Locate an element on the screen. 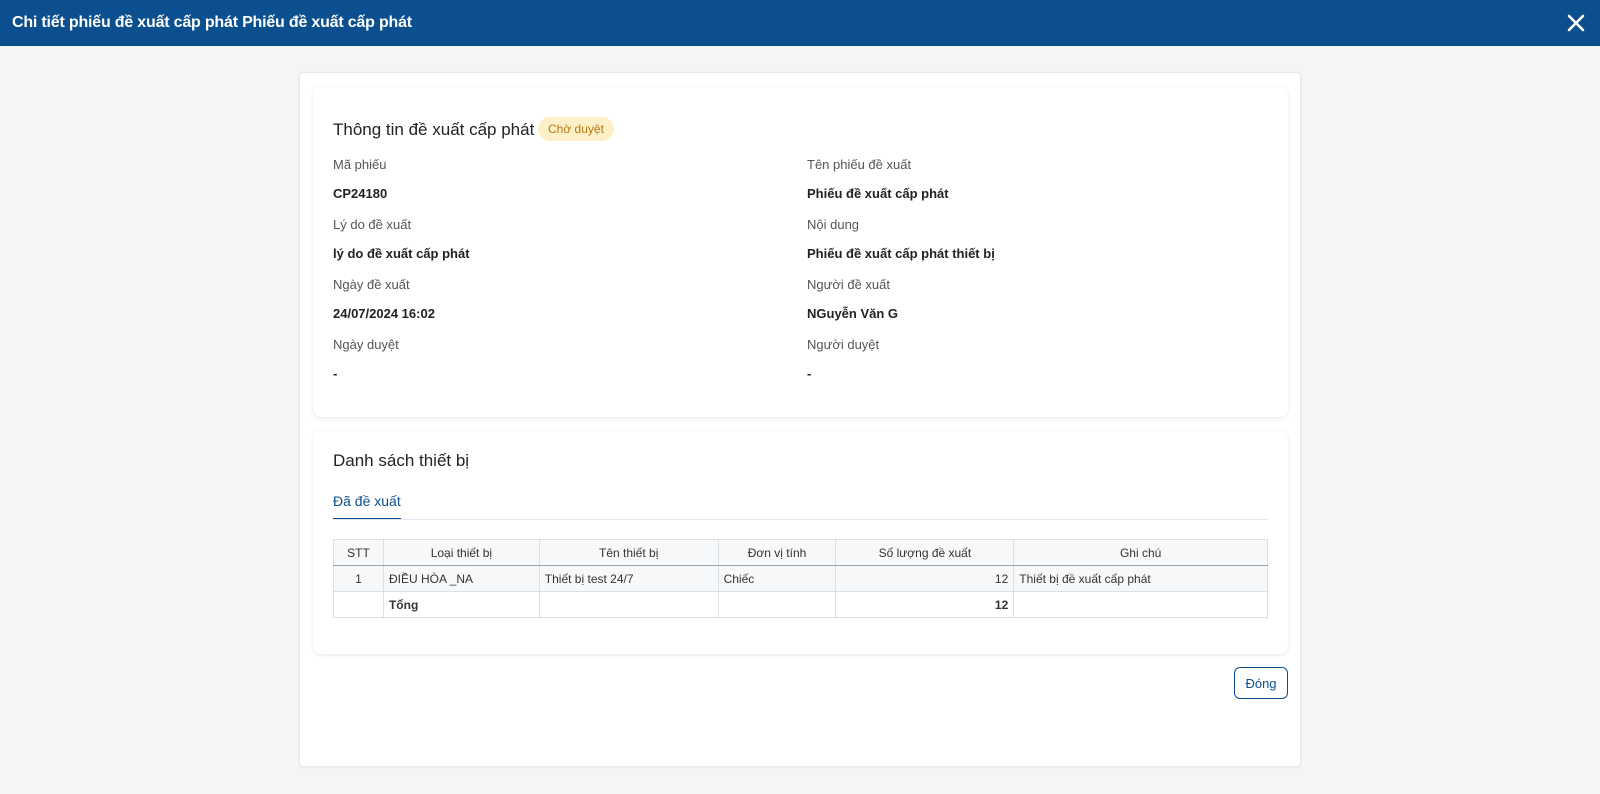  ma-phieu-label: Mã phiếu is located at coordinates (360, 164).